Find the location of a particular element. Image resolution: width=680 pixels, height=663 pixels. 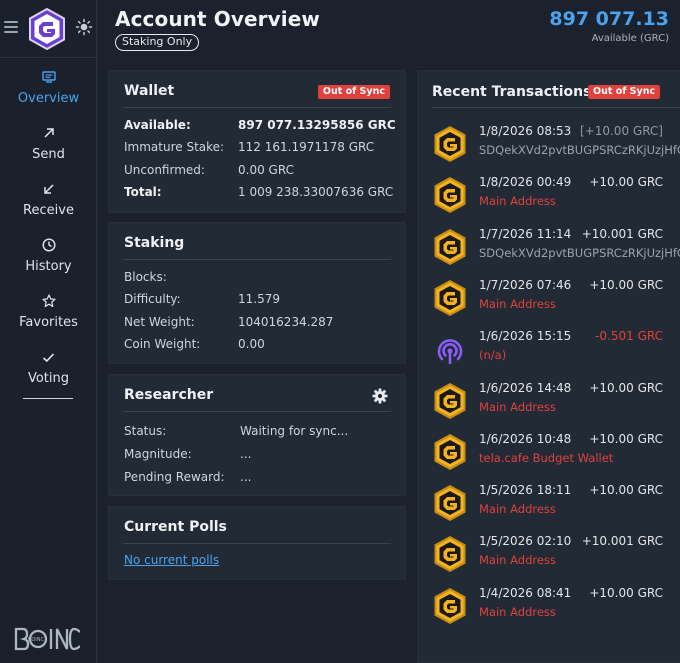

broadcast-icon is located at coordinates (450, 349).